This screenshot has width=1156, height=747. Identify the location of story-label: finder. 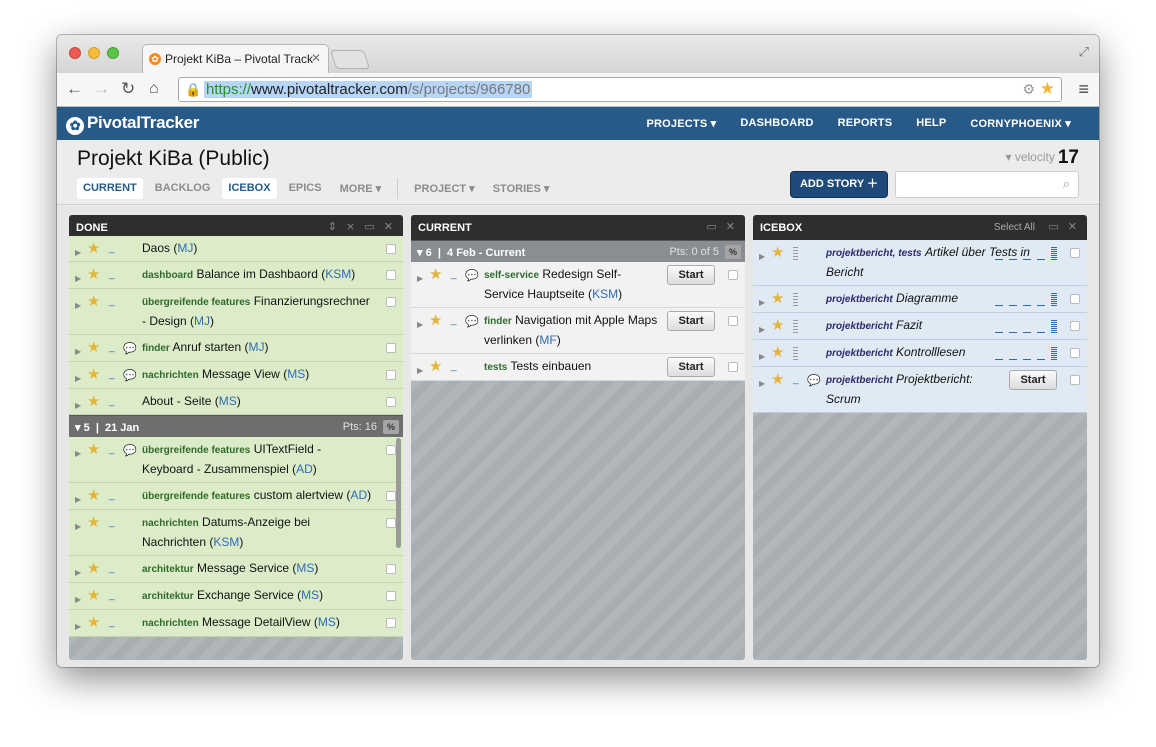
(156, 348).